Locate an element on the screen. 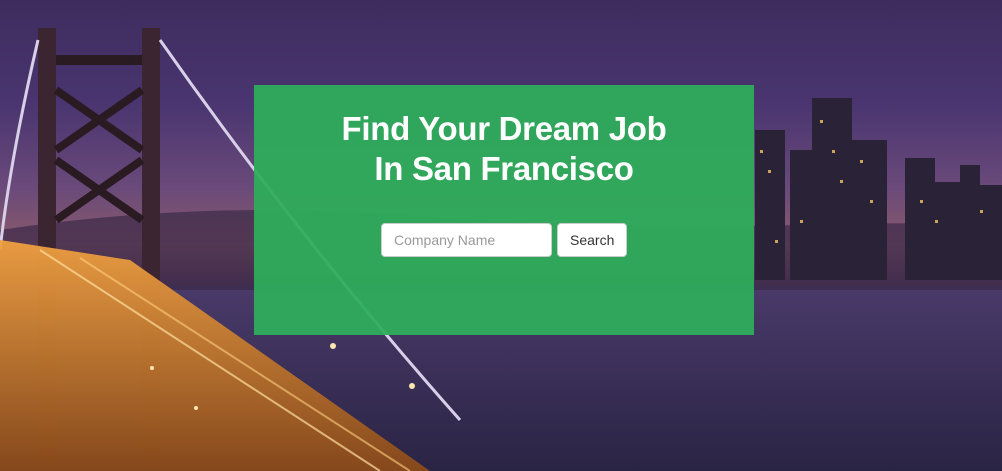 This screenshot has height=471, width=1002. search-form: Search is located at coordinates (504, 240).